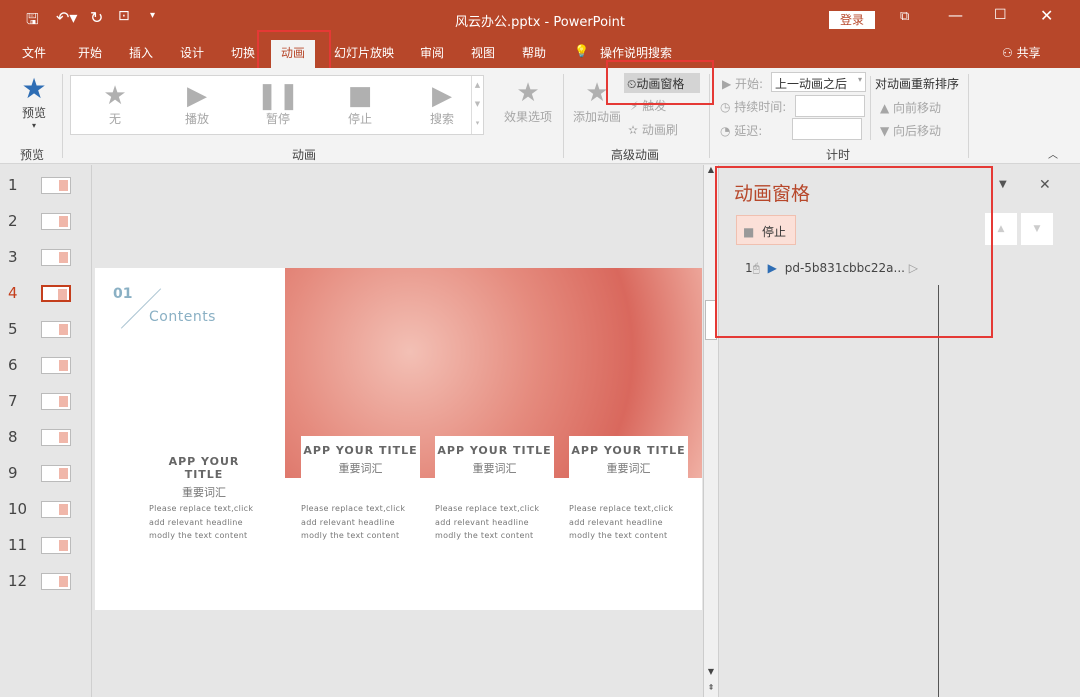 Image resolution: width=1080 pixels, height=697 pixels. Describe the element at coordinates (360, 104) in the screenshot. I see `gallery-stop: ■ 停止` at that location.